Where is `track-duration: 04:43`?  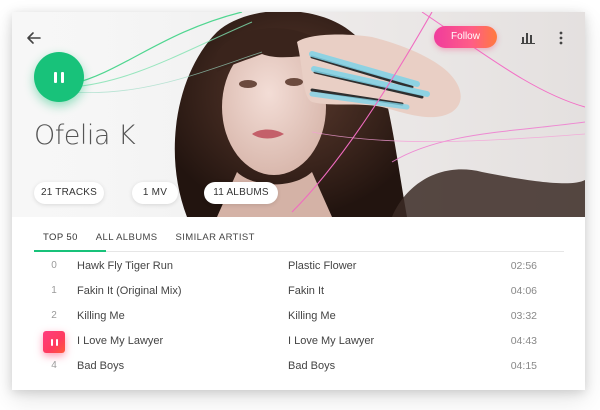
track-duration: 04:43 is located at coordinates (523, 341).